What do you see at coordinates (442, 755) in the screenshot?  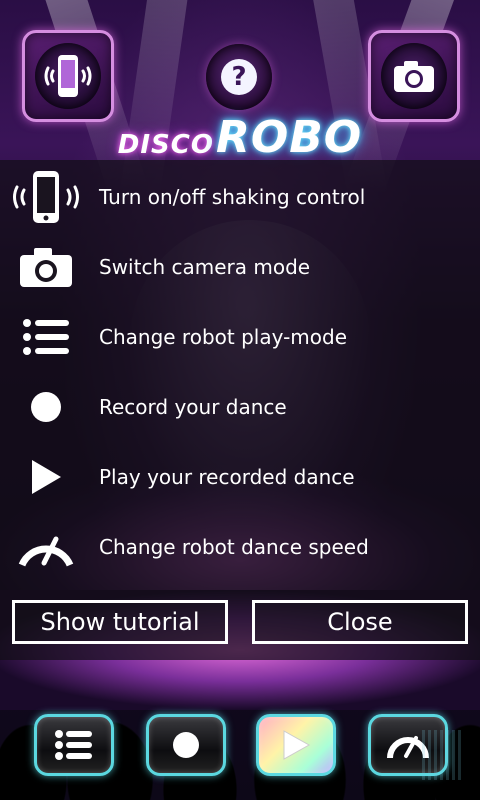 I see `equalizer-decoration` at bounding box center [442, 755].